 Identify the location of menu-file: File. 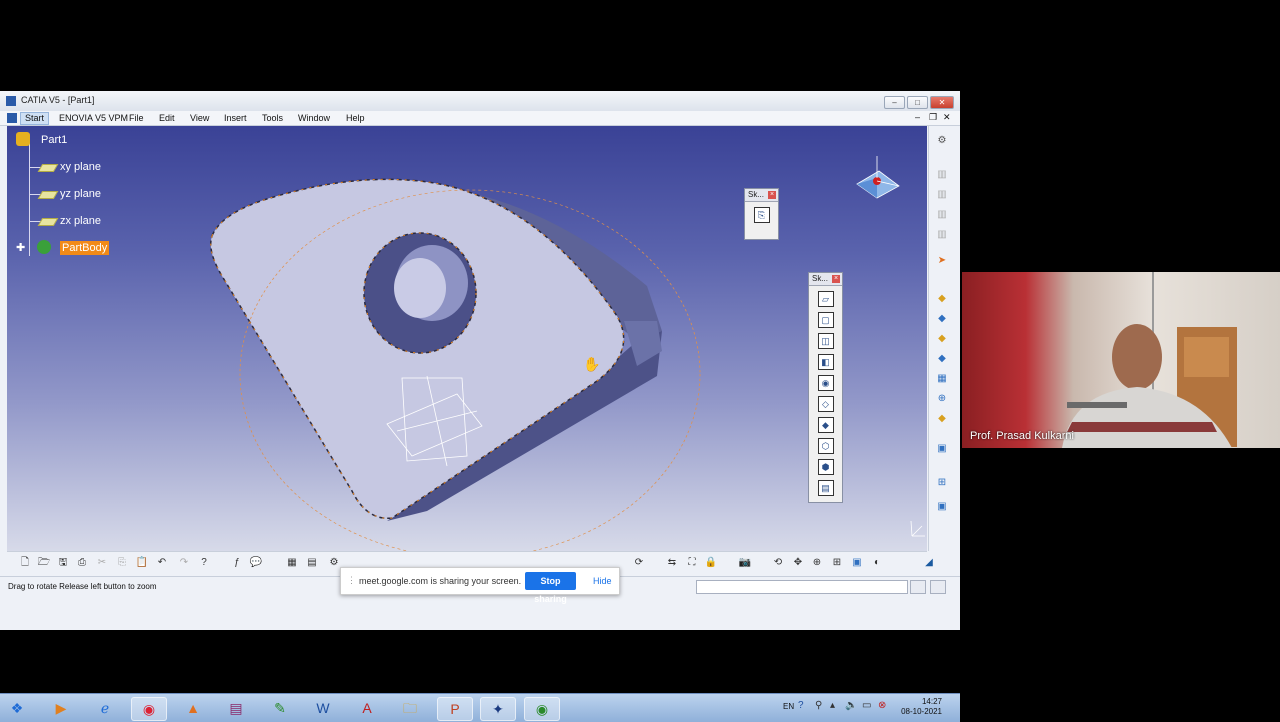
(136, 118).